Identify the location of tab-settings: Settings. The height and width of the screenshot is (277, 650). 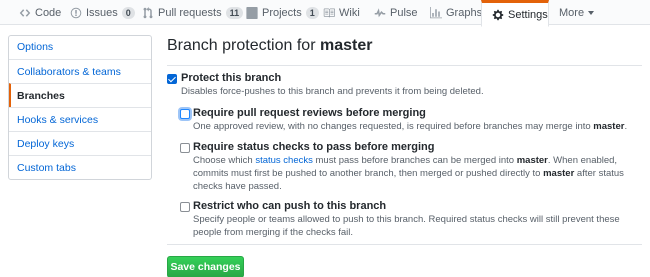
(515, 13).